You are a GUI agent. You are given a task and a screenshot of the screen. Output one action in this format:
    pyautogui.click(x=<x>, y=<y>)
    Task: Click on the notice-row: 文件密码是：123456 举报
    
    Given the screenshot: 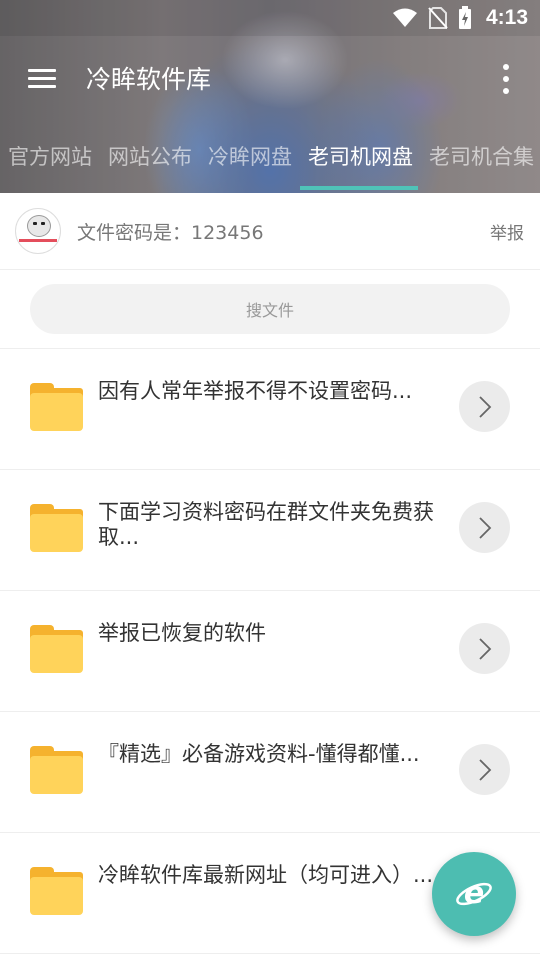 What is the action you would take?
    pyautogui.click(x=270, y=231)
    